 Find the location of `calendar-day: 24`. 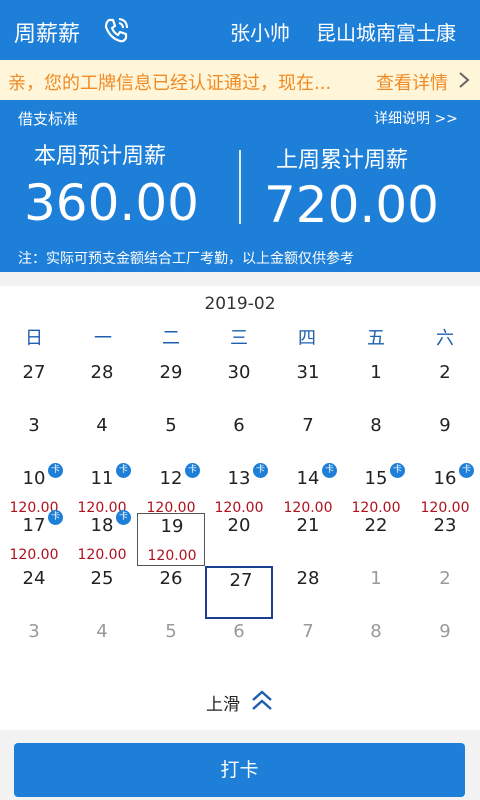

calendar-day: 24 is located at coordinates (34, 592).